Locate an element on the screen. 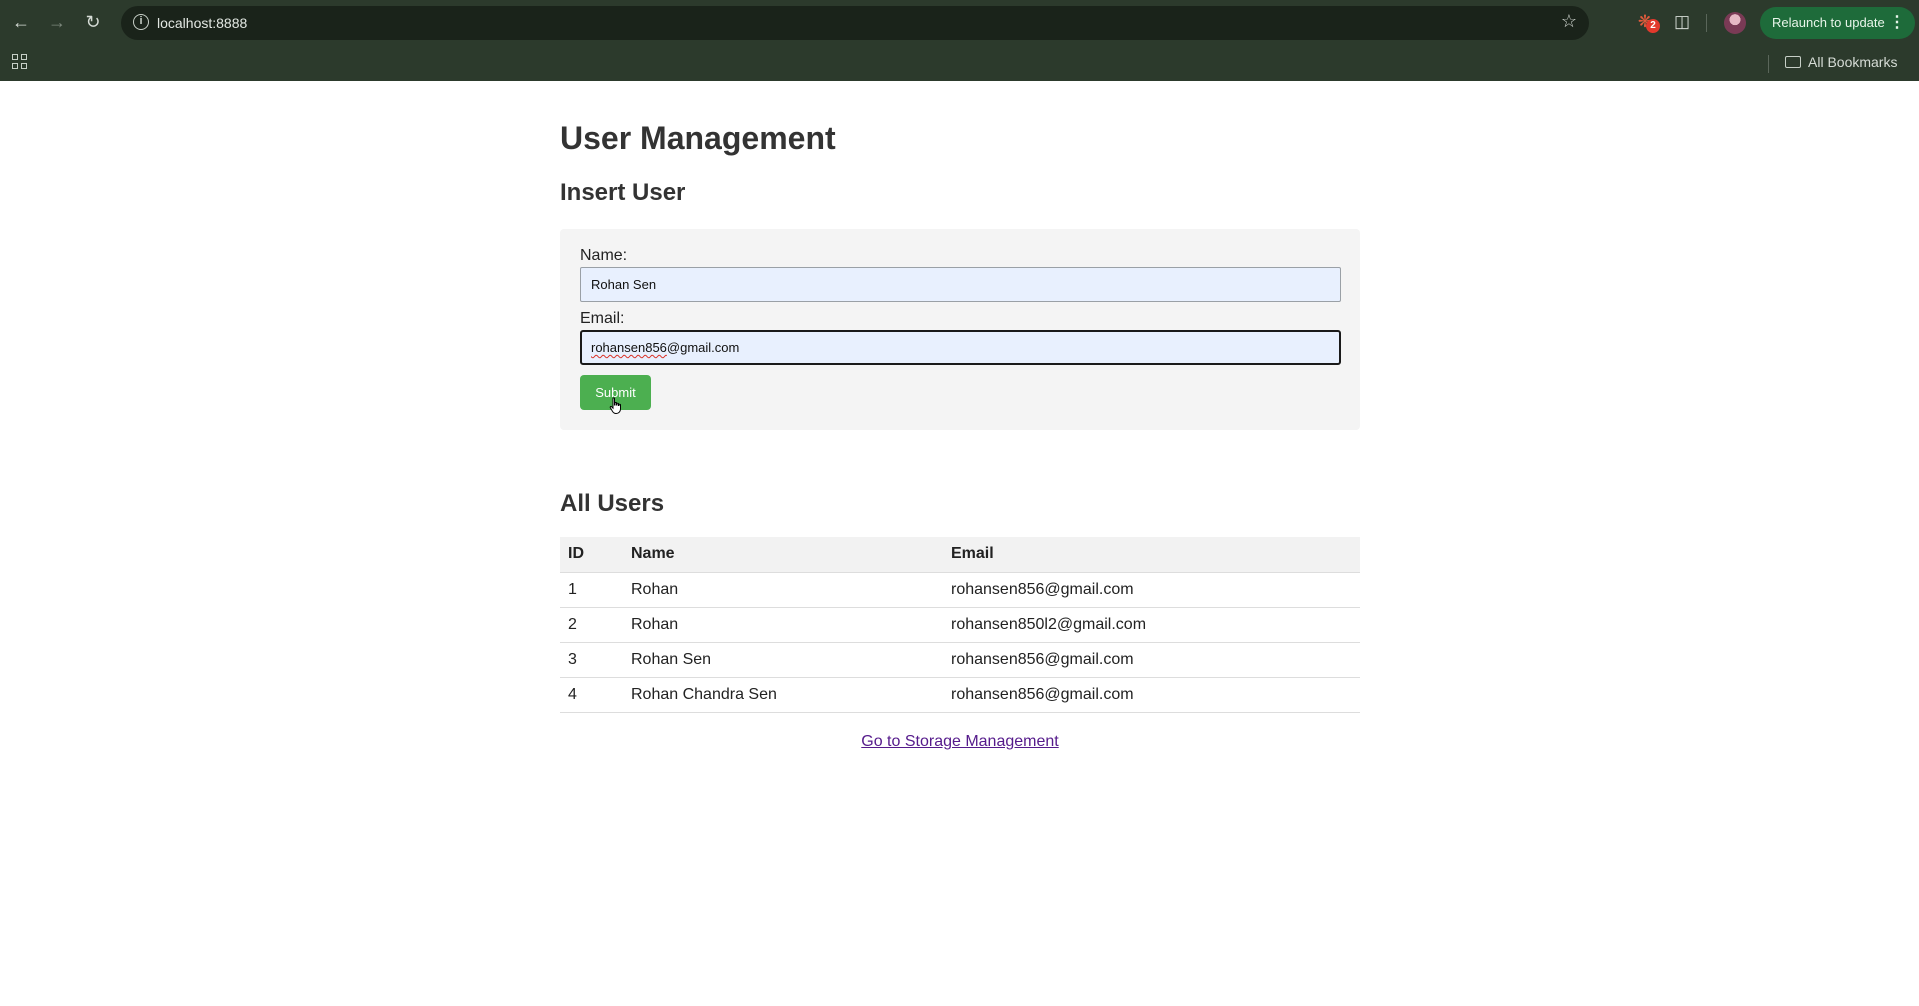 The image size is (1919, 1006). toolbar-divider is located at coordinates (1706, 23).